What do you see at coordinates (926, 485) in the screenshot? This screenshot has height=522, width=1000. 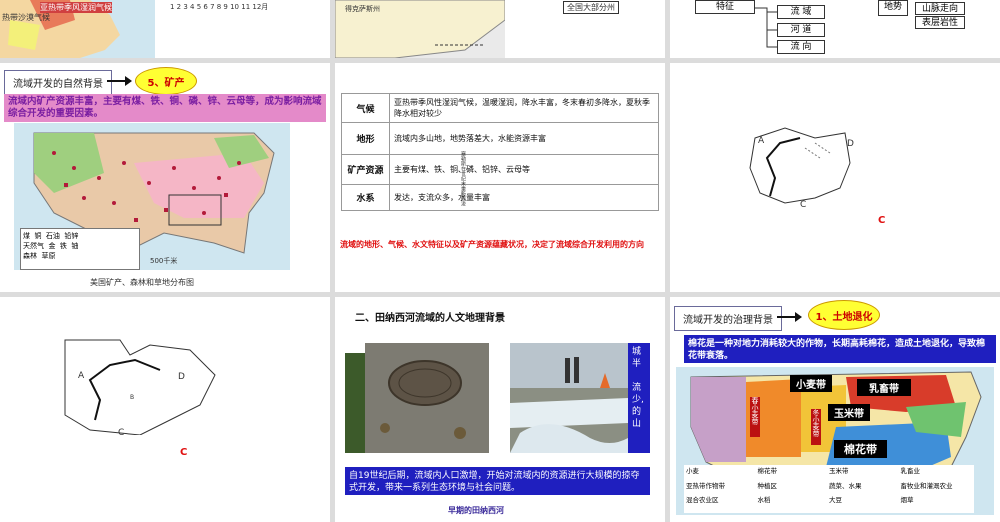 I see `legend-item: 畜牧业和灌溉农业` at bounding box center [926, 485].